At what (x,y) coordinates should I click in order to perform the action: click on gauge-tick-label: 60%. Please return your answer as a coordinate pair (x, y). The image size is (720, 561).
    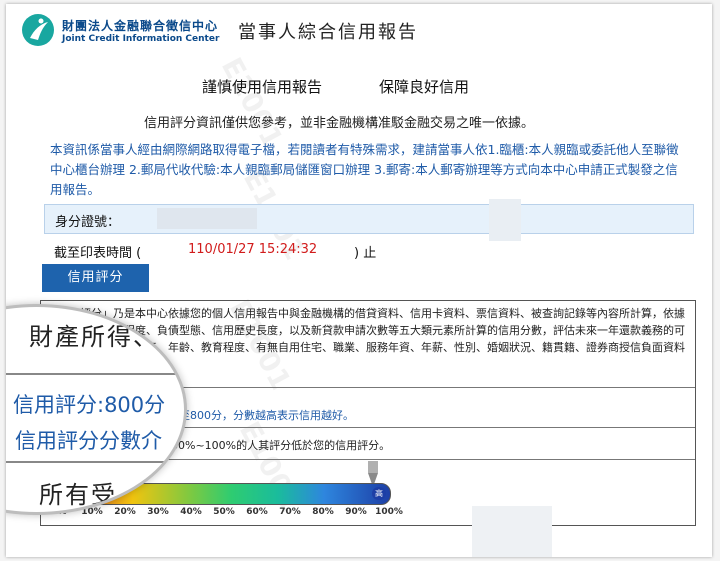
    Looking at the image, I should click on (257, 512).